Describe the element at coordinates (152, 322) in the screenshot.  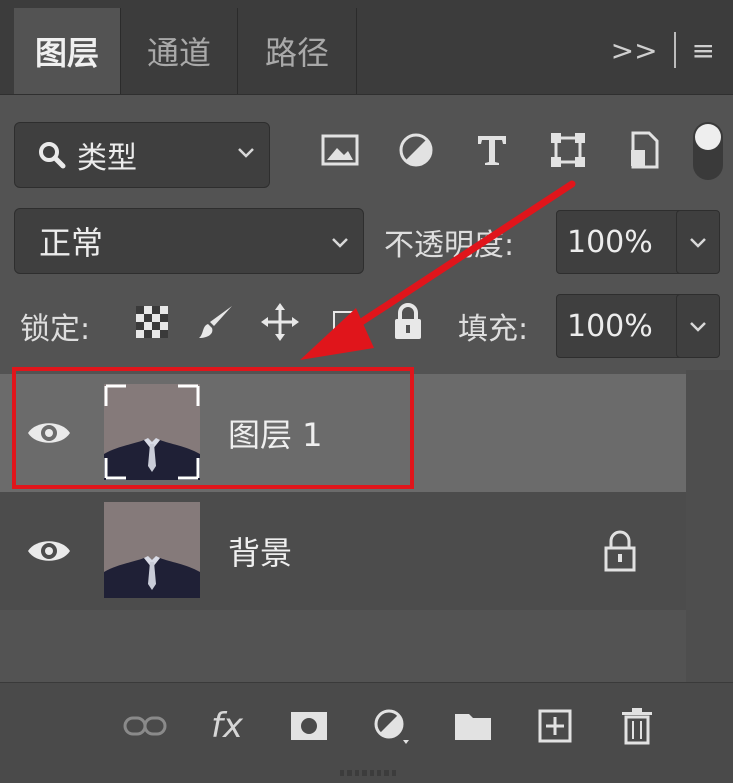
I see `lock-transparent-pixels-icon` at that location.